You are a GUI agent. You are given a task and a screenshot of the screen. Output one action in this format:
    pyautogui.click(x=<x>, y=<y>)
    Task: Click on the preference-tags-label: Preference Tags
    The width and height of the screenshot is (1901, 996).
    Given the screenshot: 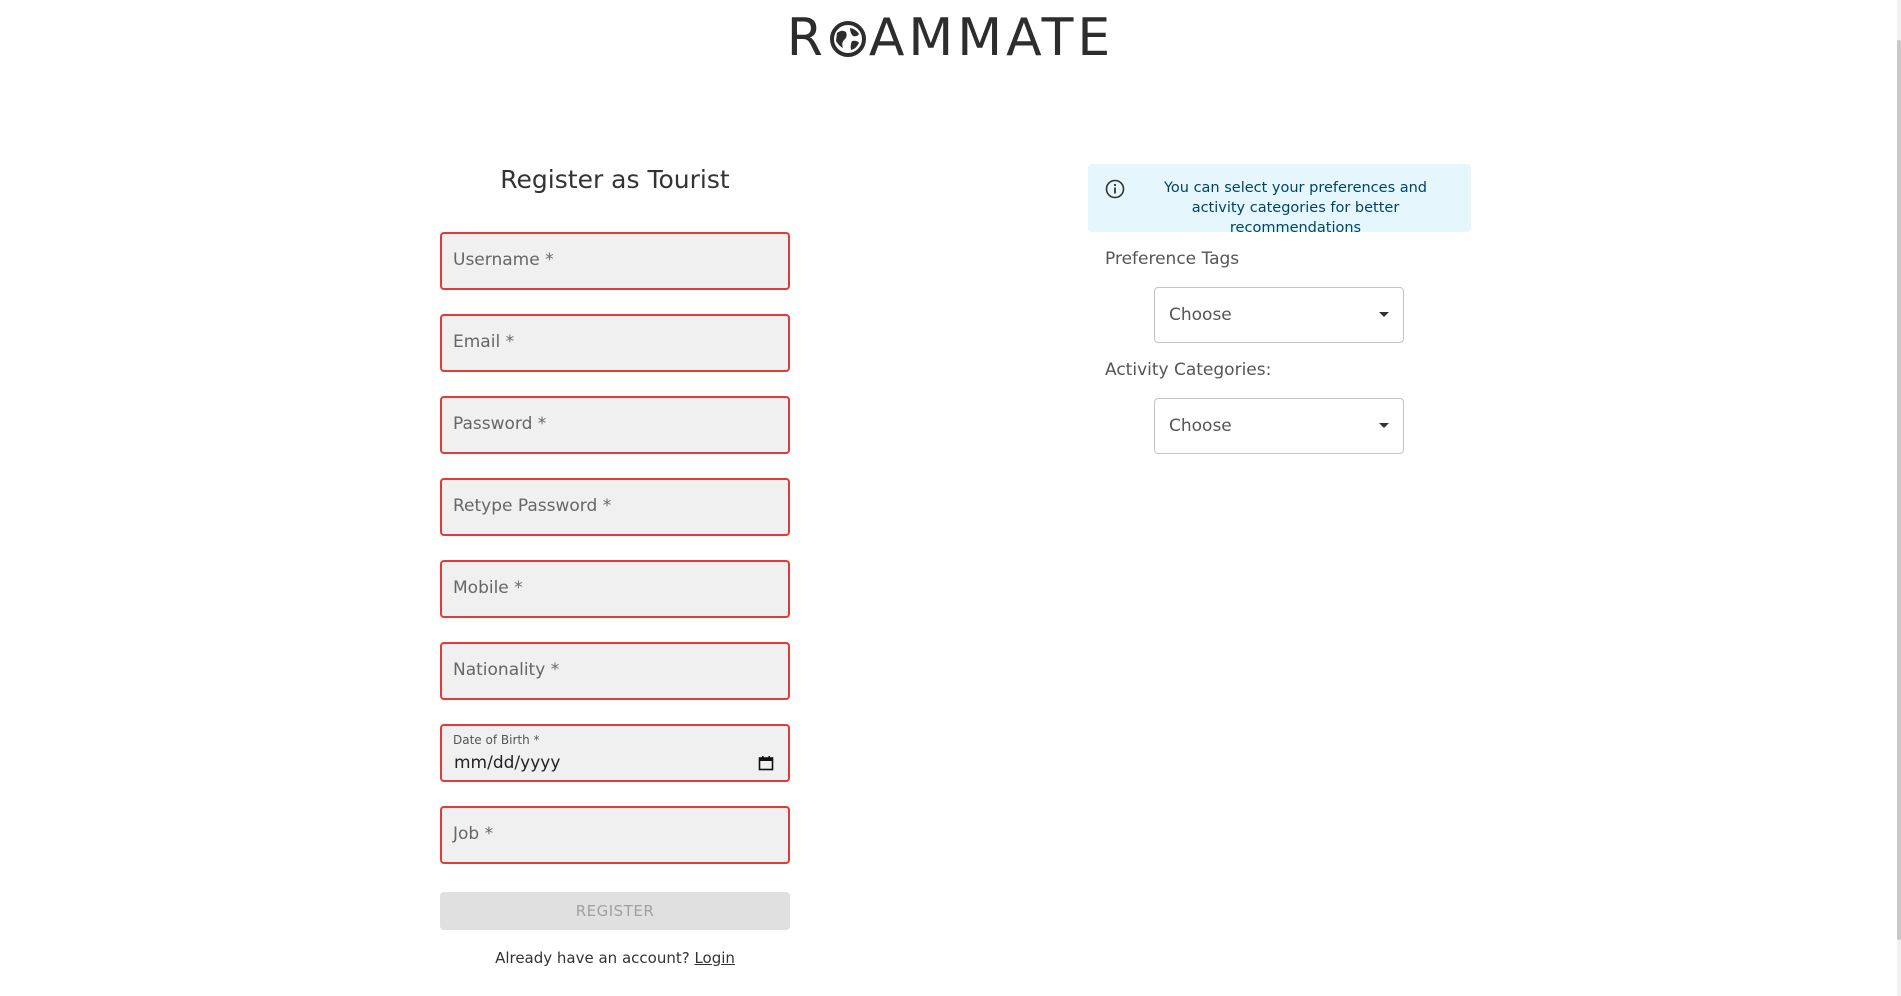 What is the action you would take?
    pyautogui.click(x=1172, y=259)
    